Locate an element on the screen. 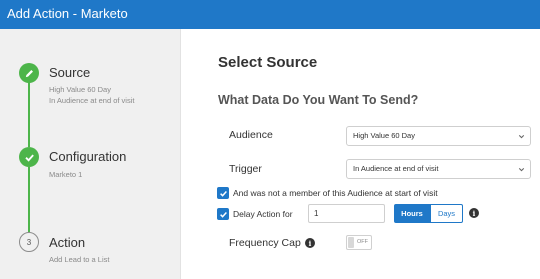  frequency-cap-toggle: OFF is located at coordinates (359, 242).